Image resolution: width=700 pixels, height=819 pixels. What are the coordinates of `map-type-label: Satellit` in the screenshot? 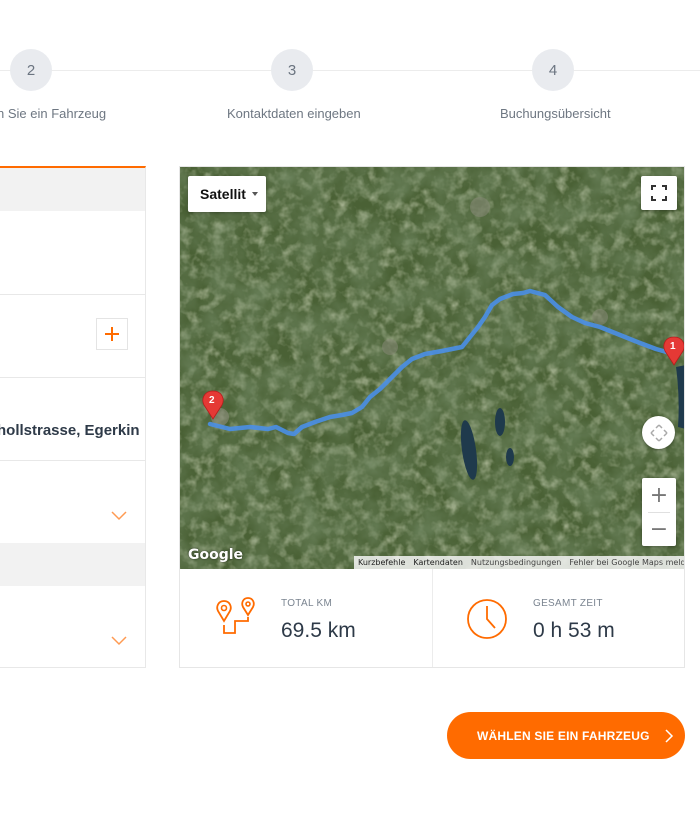 It's located at (223, 194).